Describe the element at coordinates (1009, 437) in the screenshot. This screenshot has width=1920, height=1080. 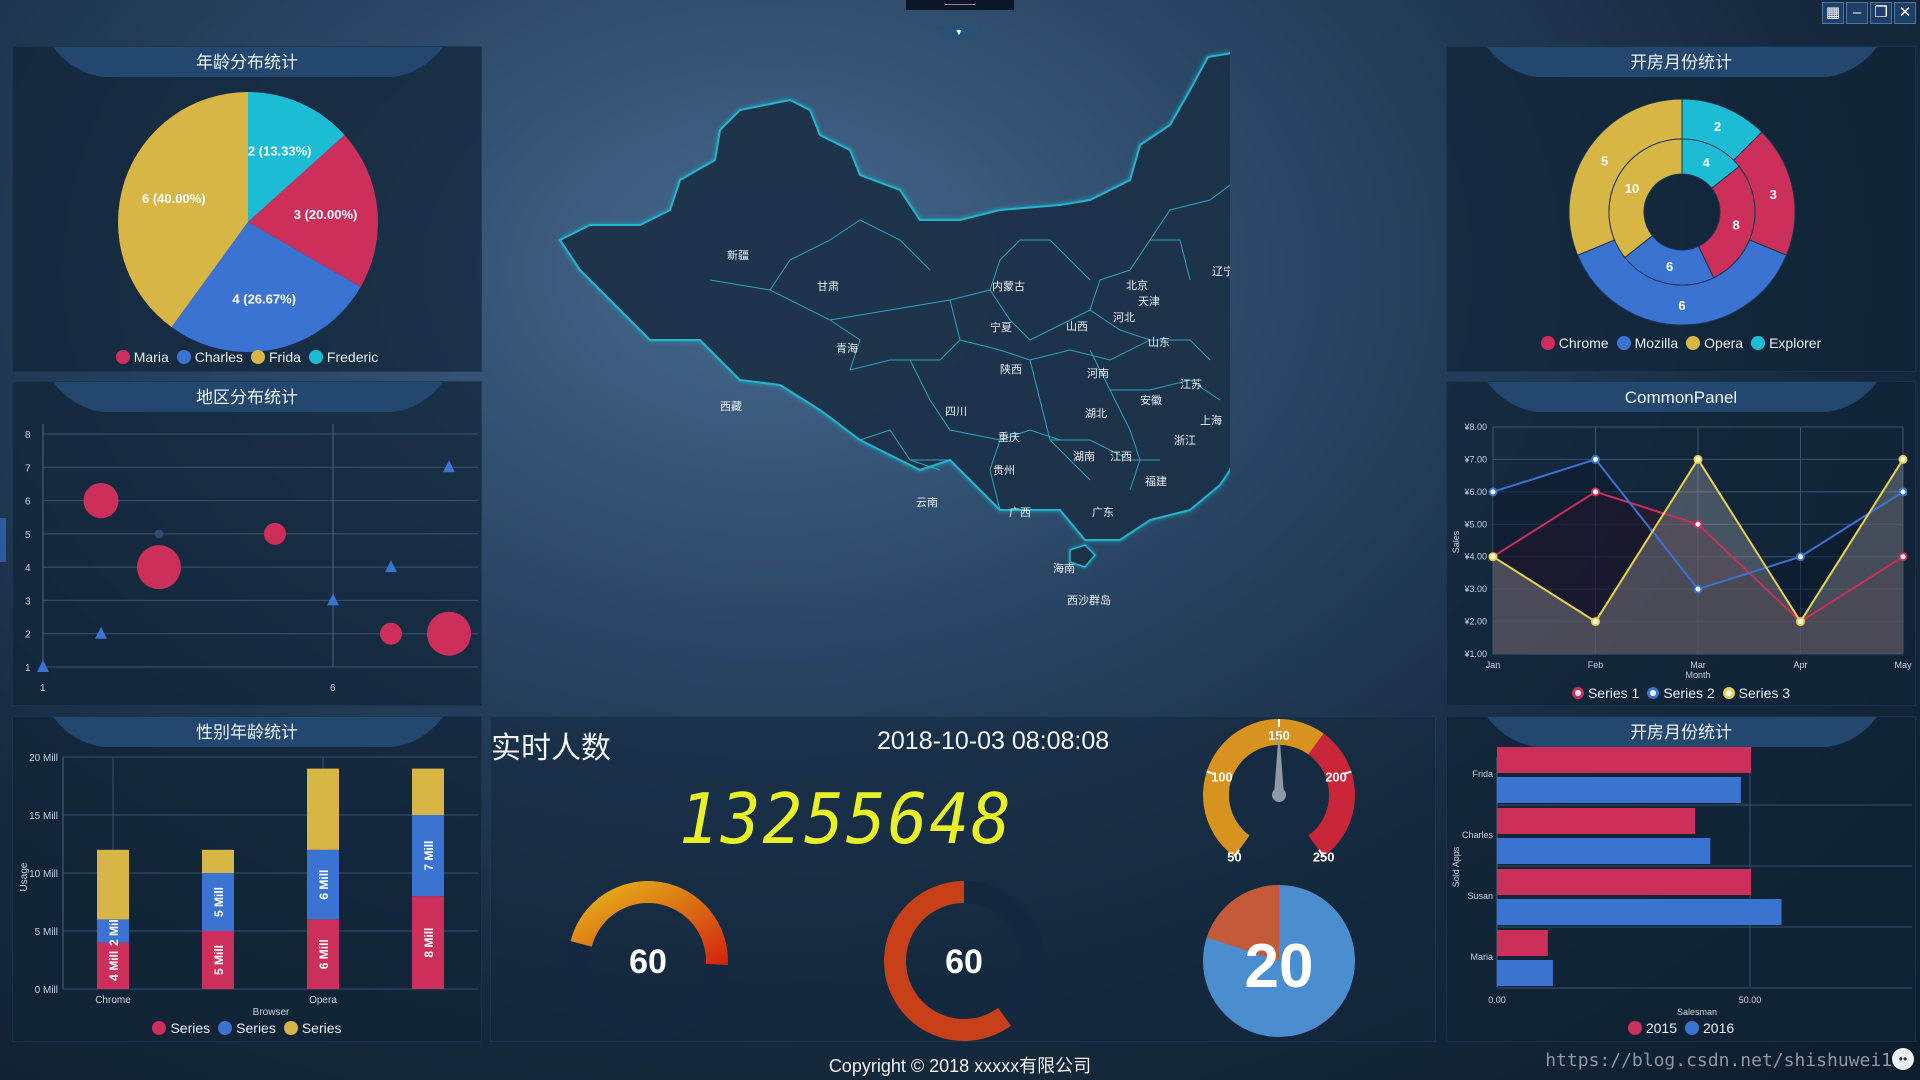
I see `province-label: 重庆` at that location.